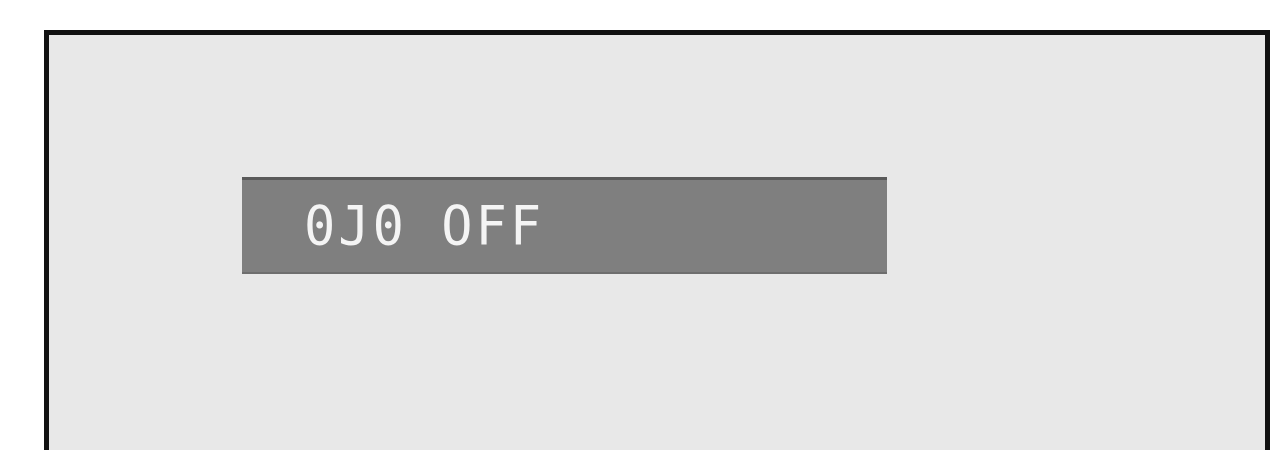 The height and width of the screenshot is (450, 1277). What do you see at coordinates (564, 225) in the screenshot?
I see `osd-message-bar: 0J0 OFF` at bounding box center [564, 225].